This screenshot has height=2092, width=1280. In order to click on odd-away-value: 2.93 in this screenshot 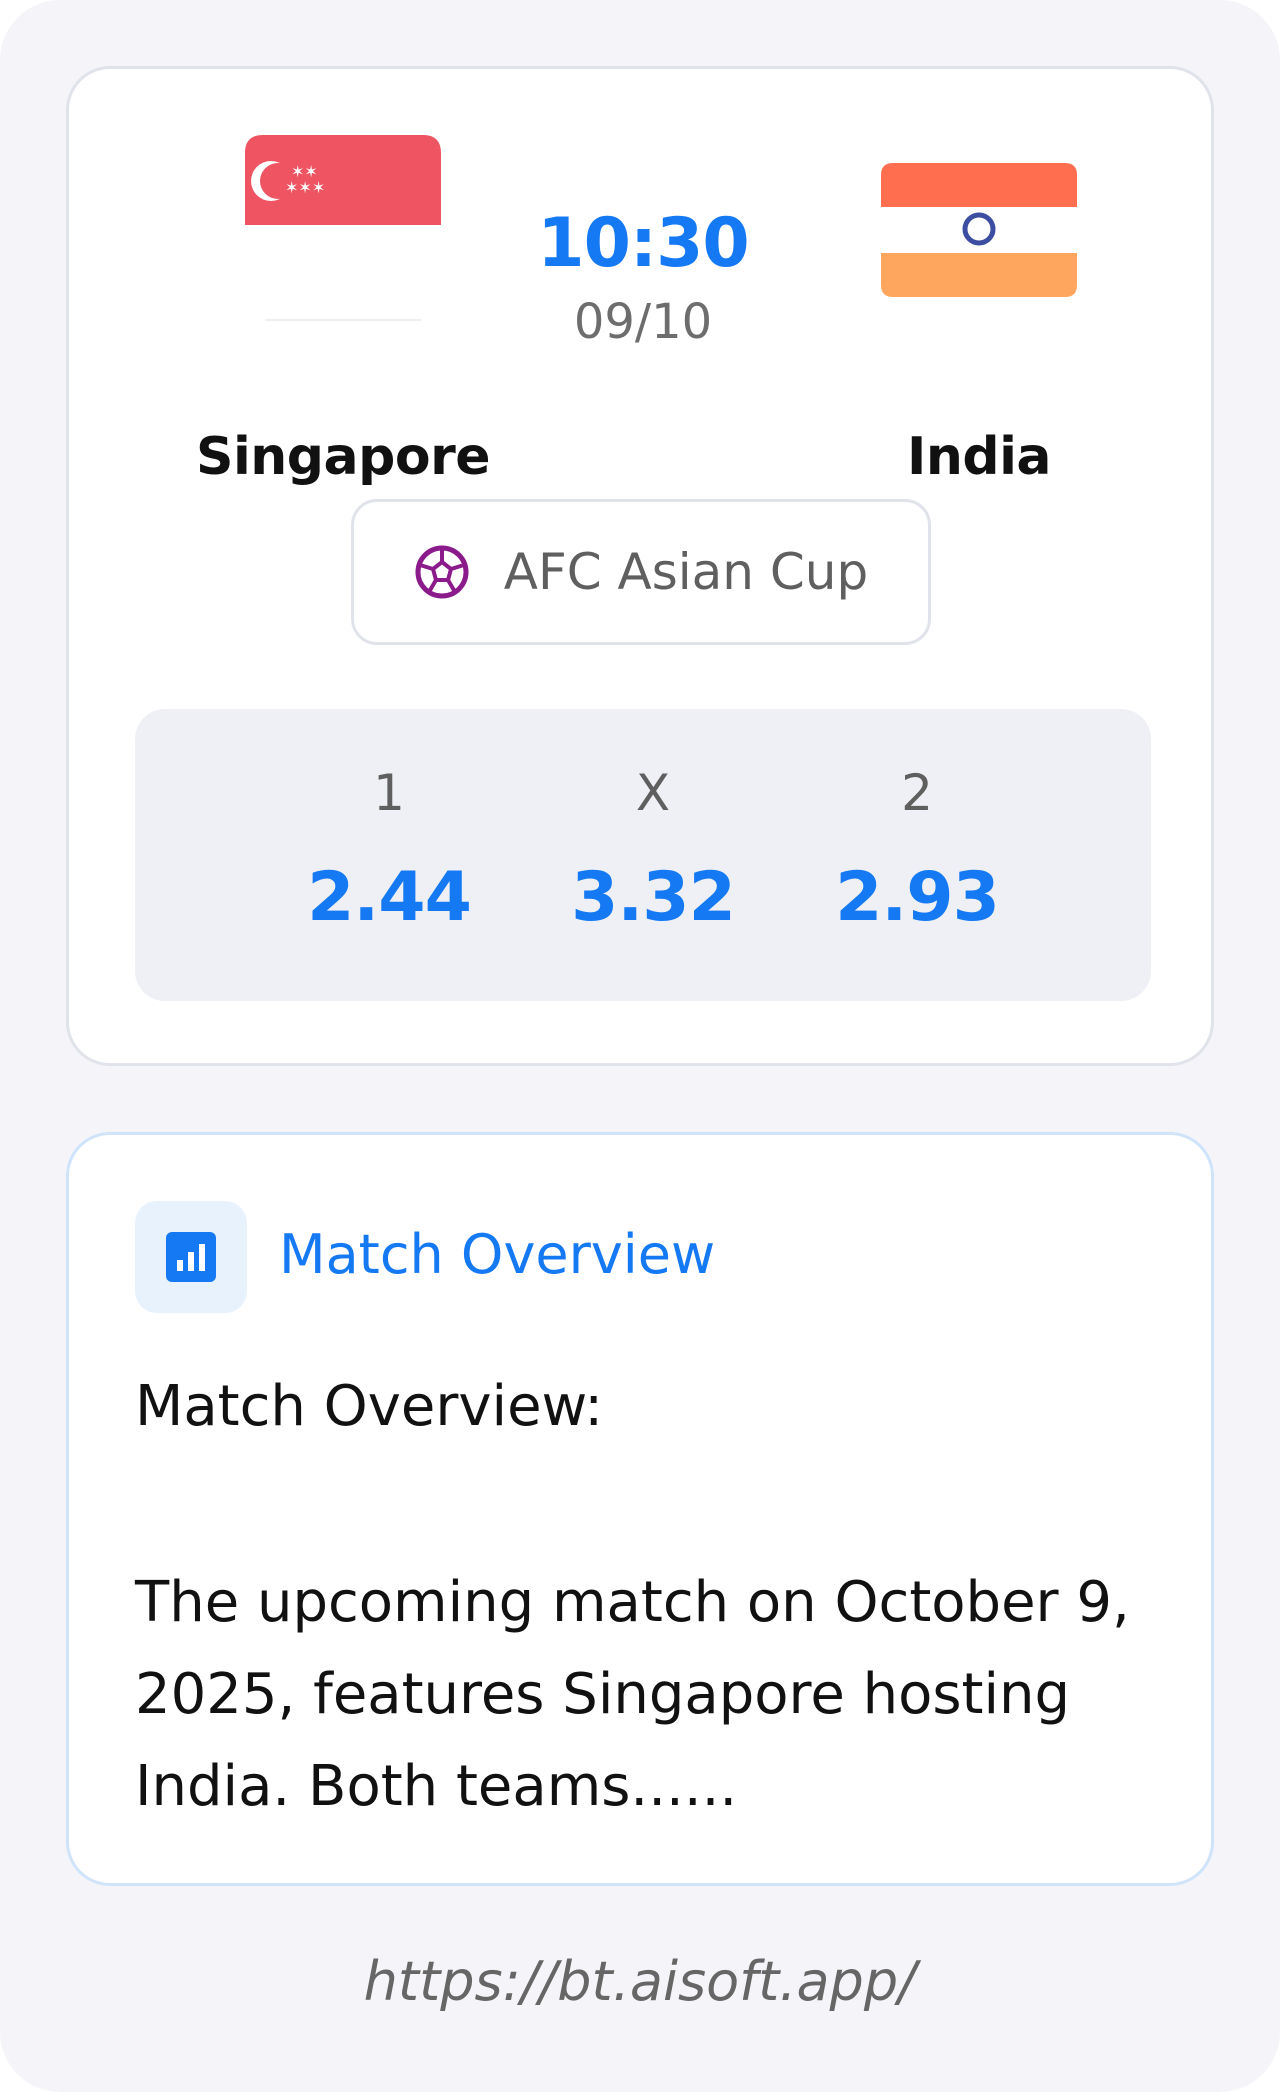, I will do `click(917, 897)`.